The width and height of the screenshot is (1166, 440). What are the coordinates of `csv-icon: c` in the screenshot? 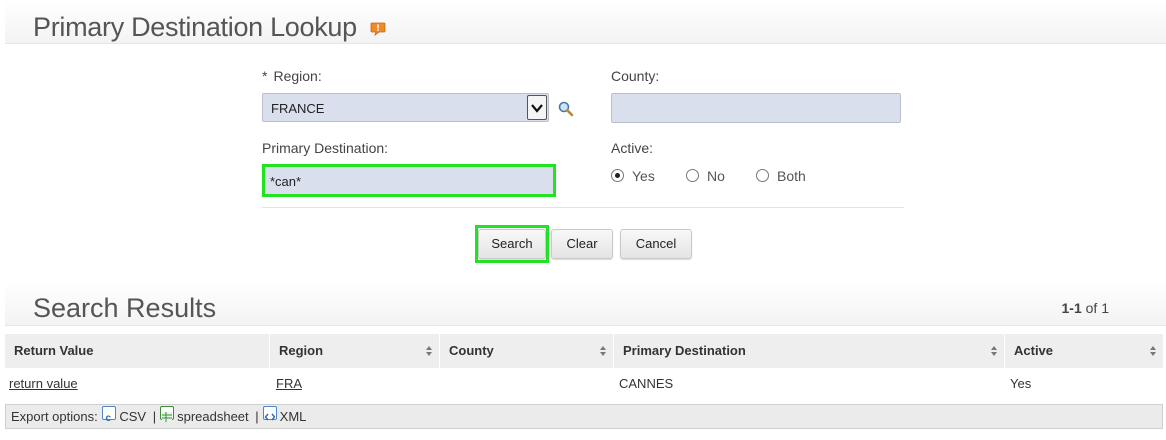 It's located at (109, 415).